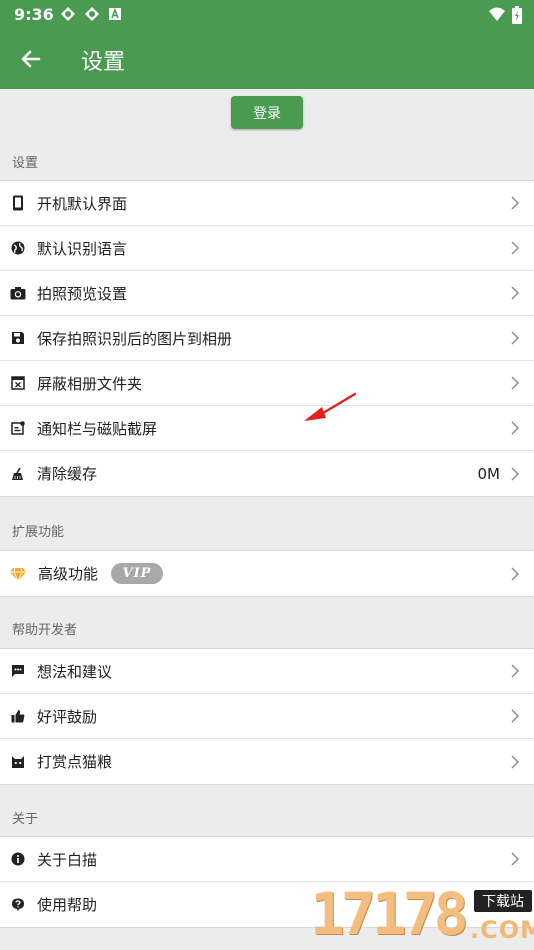 This screenshot has height=950, width=534. I want to click on list-item-premium-features: 高级功能 VIP, so click(267, 573).